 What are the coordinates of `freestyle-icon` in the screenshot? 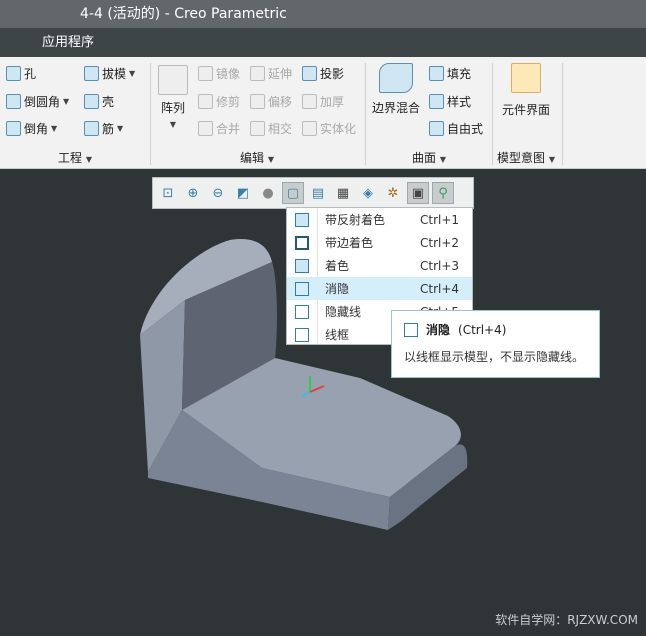 It's located at (436, 128).